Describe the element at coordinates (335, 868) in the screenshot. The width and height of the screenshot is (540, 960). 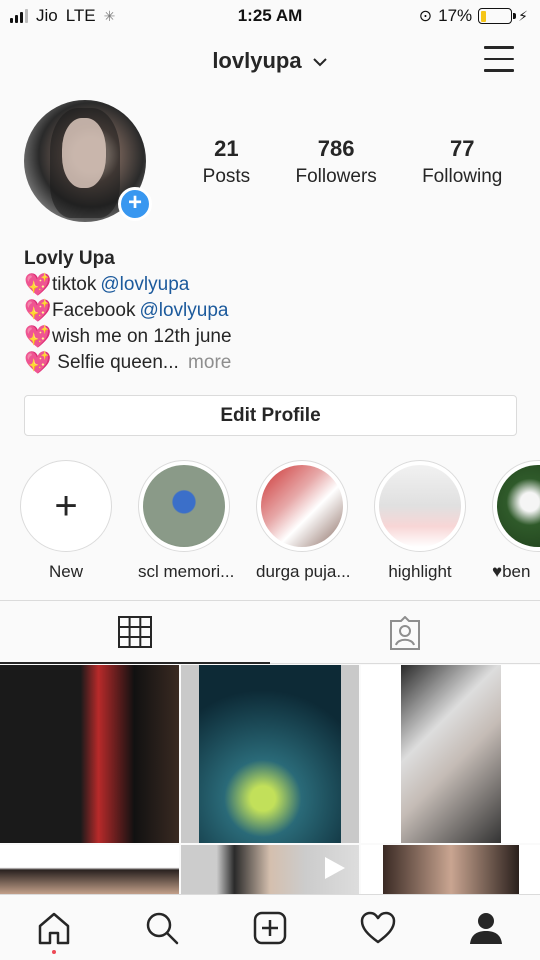
I see `video-icon` at that location.